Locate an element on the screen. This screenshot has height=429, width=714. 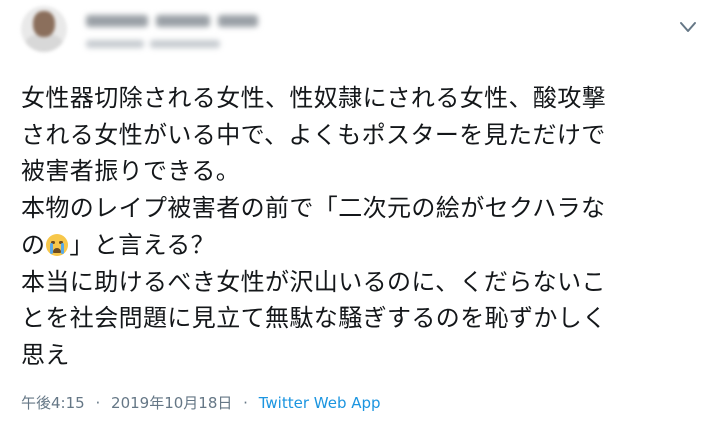
tweet-text-line: 女性器切除される女性、性奴隷にされる女性、酸攻撃 is located at coordinates (314, 98).